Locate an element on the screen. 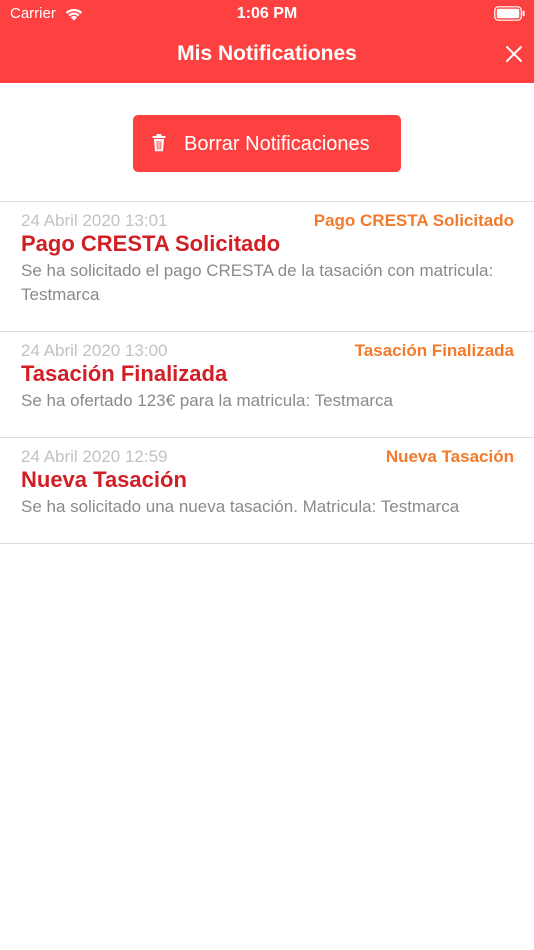 The height and width of the screenshot is (950, 534). trash-icon is located at coordinates (159, 143).